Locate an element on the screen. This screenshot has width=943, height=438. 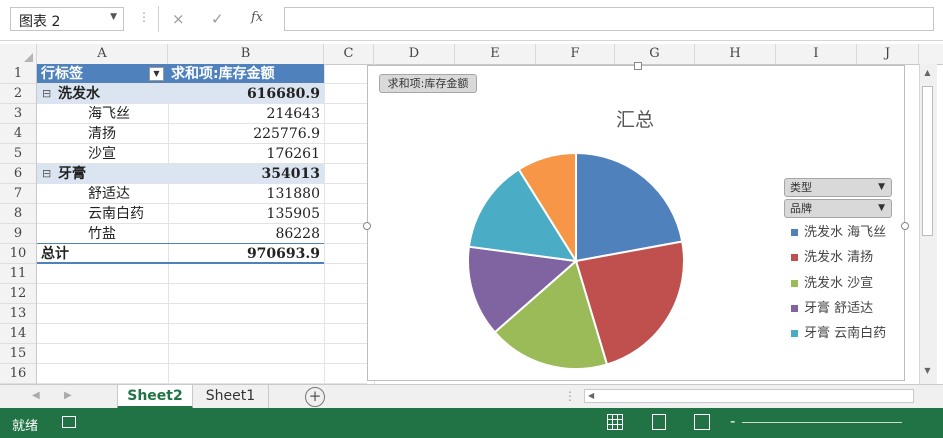
formula-input is located at coordinates (609, 19).